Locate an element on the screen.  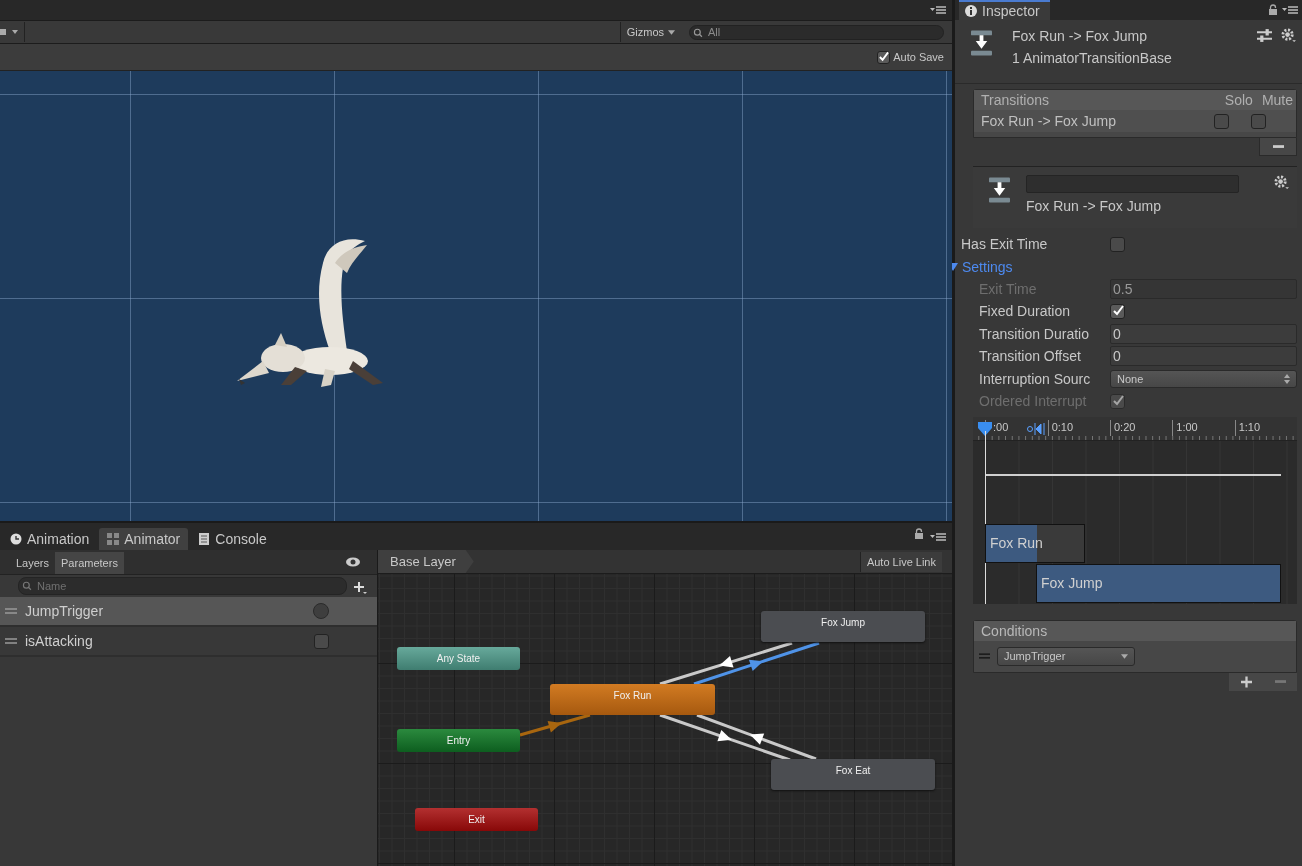
panel-tab: Animator is located at coordinates (144, 539).